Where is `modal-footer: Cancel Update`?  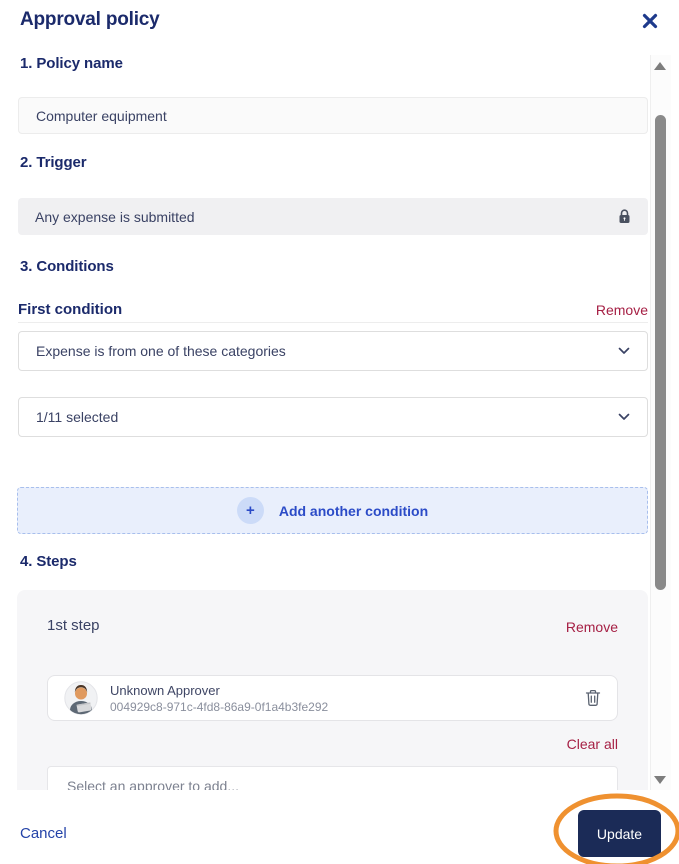
modal-footer: Cancel Update is located at coordinates (339, 827).